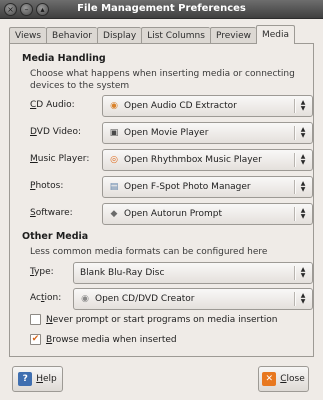  I want to click on browse-media-label: Browse media when inserted, so click(111, 339).